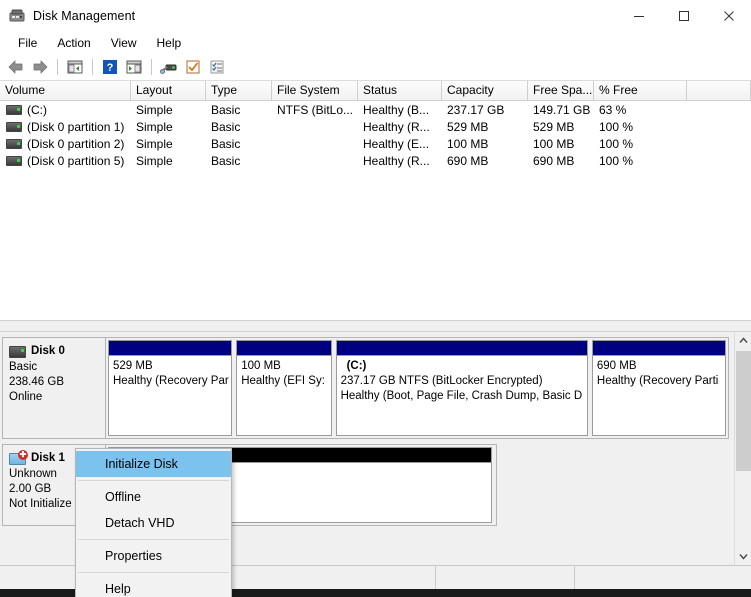 This screenshot has height=597, width=751. Describe the element at coordinates (315, 91) in the screenshot. I see `column-header-file-system: File System` at that location.